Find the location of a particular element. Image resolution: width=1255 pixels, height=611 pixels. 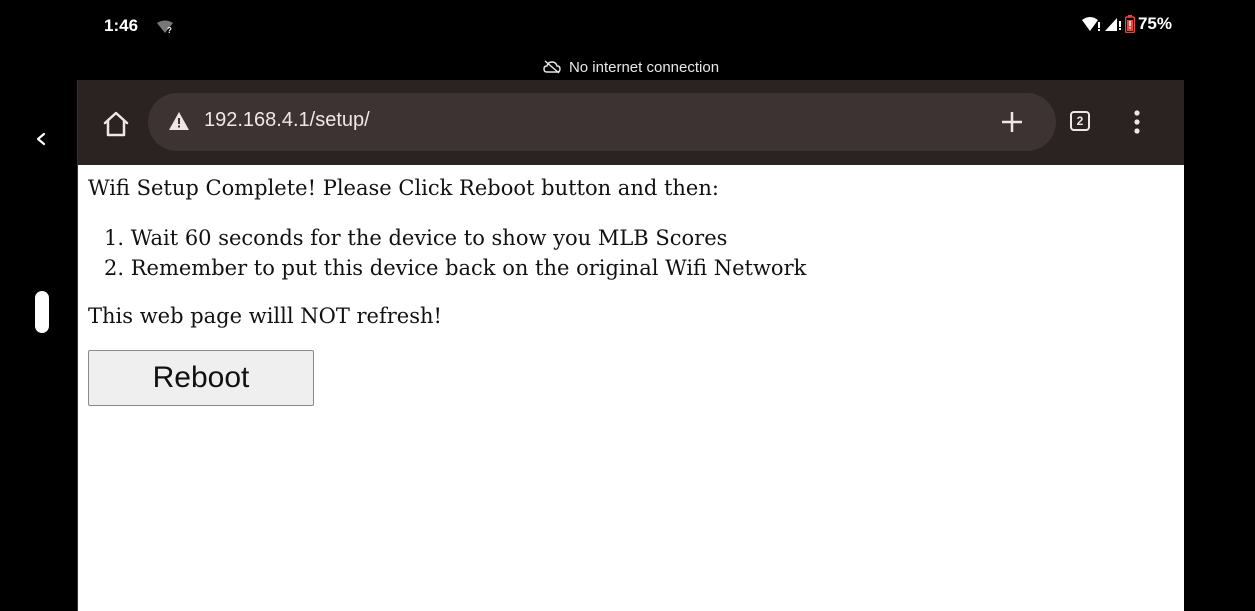

offline-banner-text: No internet connection is located at coordinates (644, 67).